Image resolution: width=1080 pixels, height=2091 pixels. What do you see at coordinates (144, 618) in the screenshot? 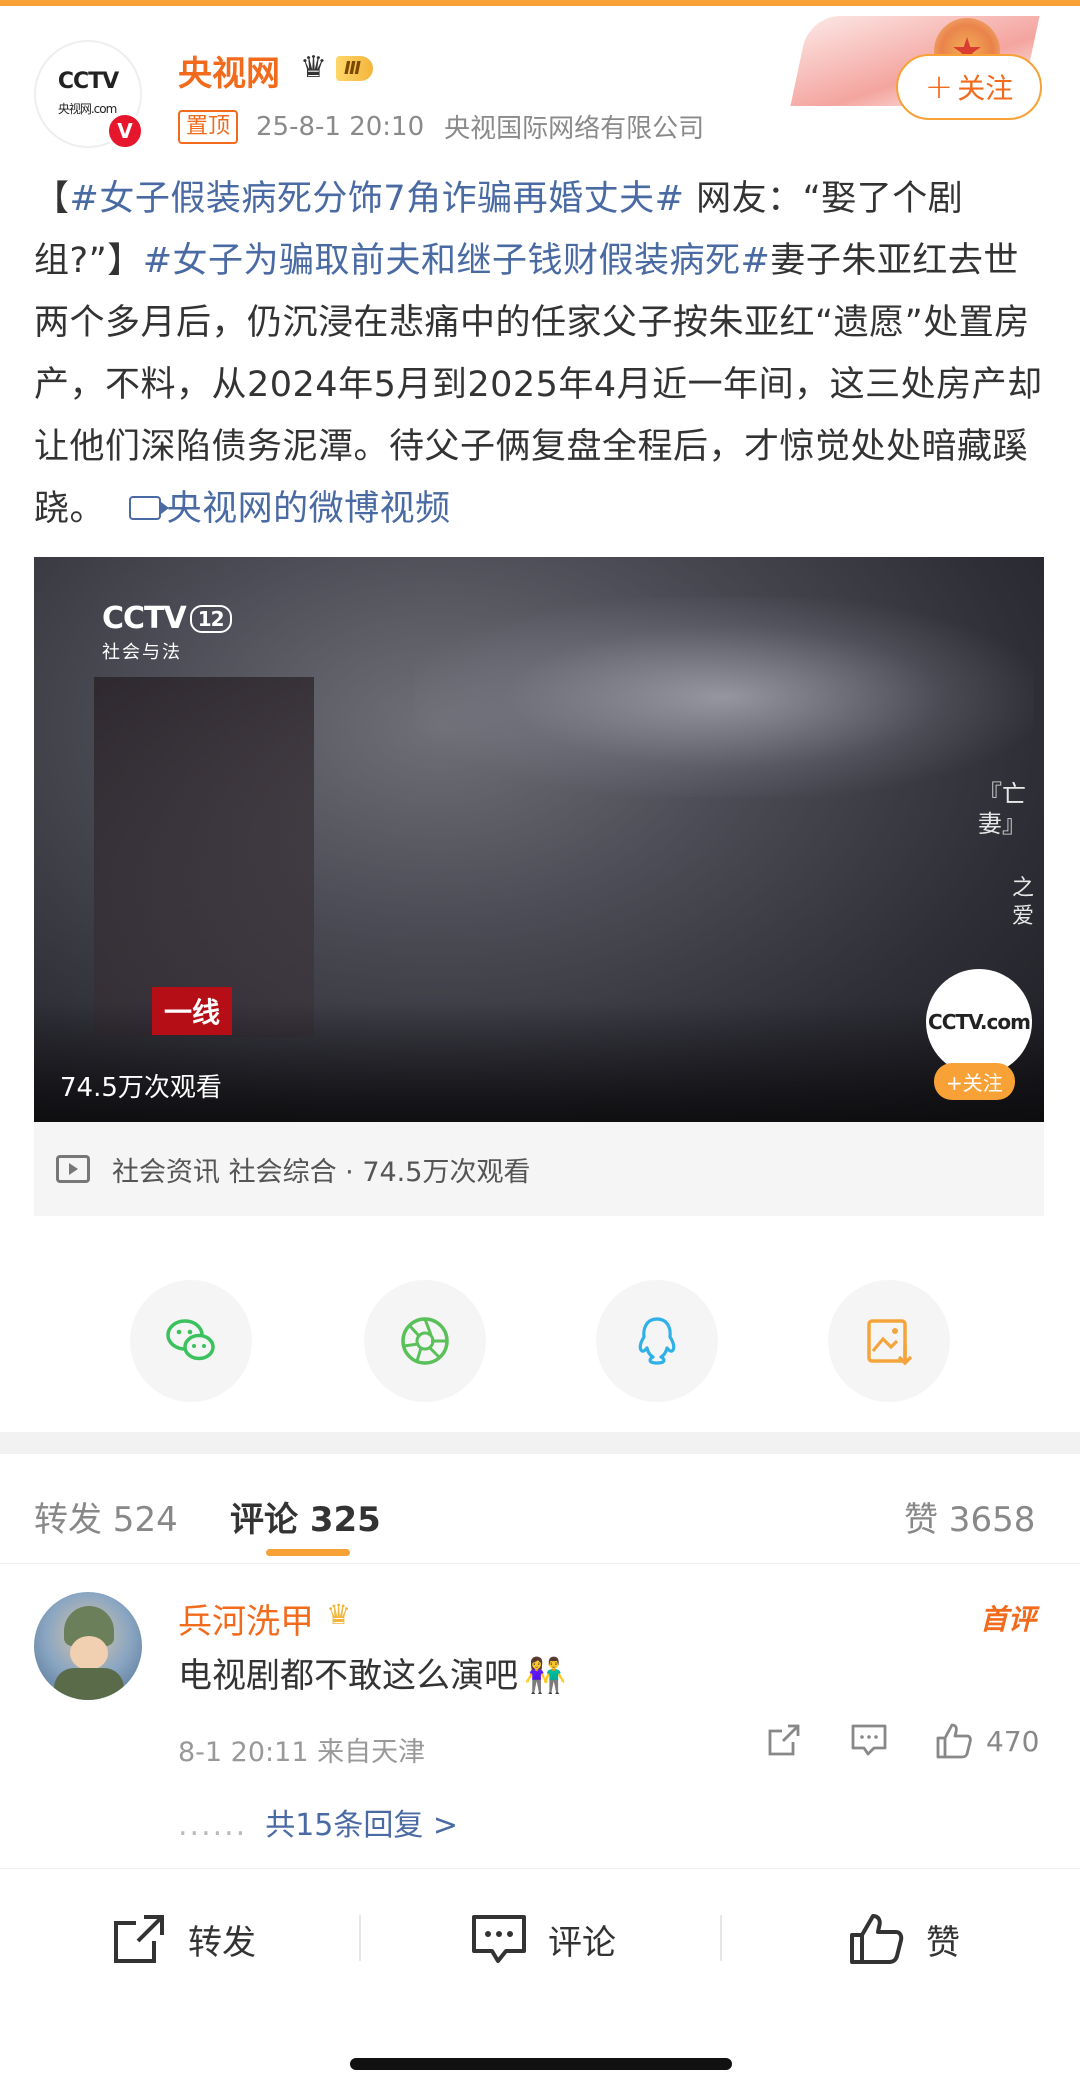
I see `channel-logo-text: CCTV` at bounding box center [144, 618].